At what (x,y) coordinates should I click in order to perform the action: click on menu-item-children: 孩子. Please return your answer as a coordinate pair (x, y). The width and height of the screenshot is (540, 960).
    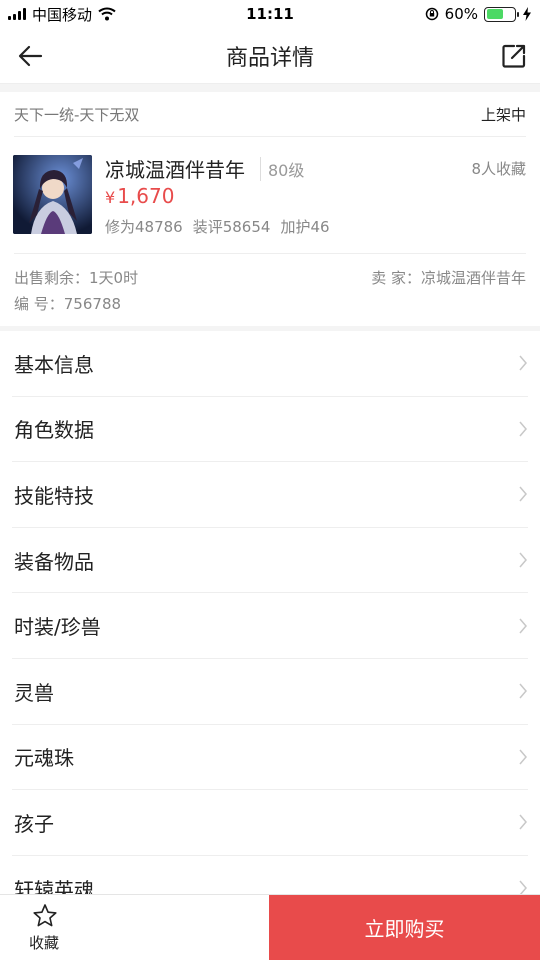
    Looking at the image, I should click on (270, 823).